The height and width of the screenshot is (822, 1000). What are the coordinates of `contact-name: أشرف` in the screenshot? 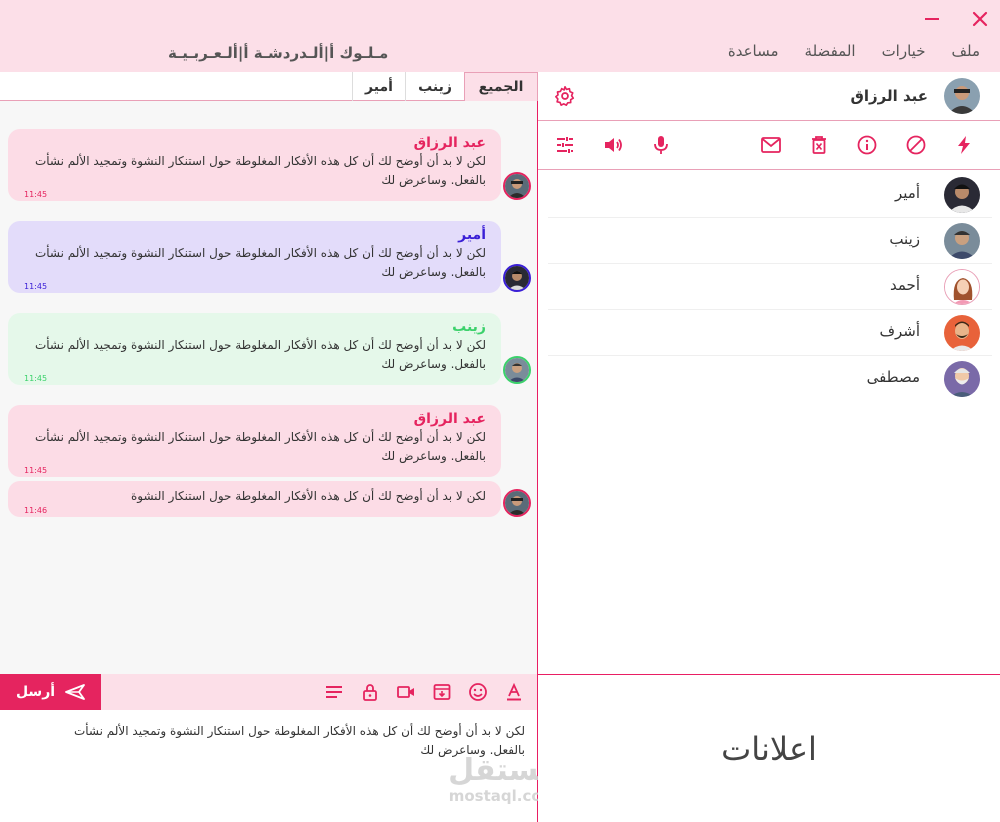 It's located at (899, 331).